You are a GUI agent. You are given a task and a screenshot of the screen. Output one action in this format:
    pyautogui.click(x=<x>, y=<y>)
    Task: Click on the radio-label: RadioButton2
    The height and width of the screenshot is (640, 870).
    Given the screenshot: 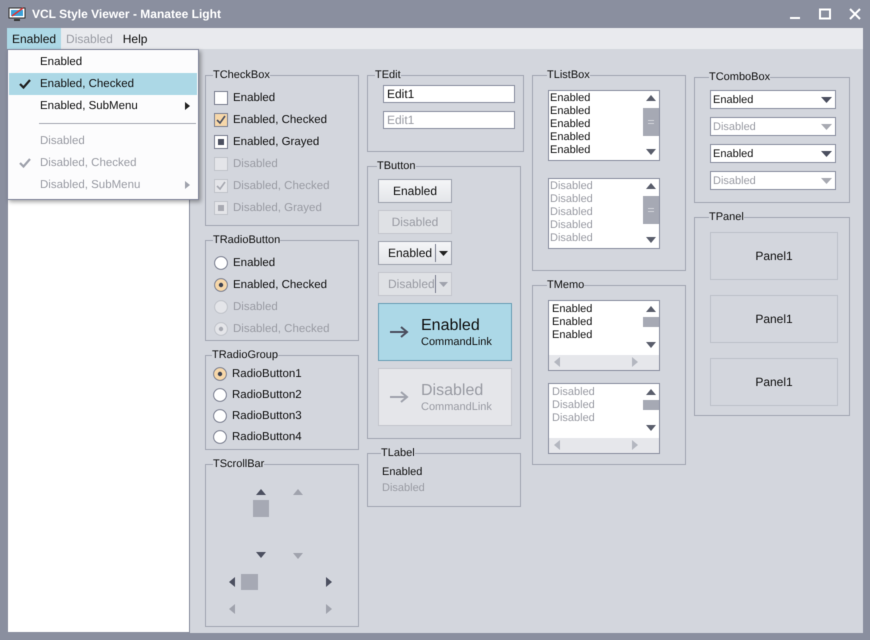 What is the action you would take?
    pyautogui.click(x=267, y=394)
    